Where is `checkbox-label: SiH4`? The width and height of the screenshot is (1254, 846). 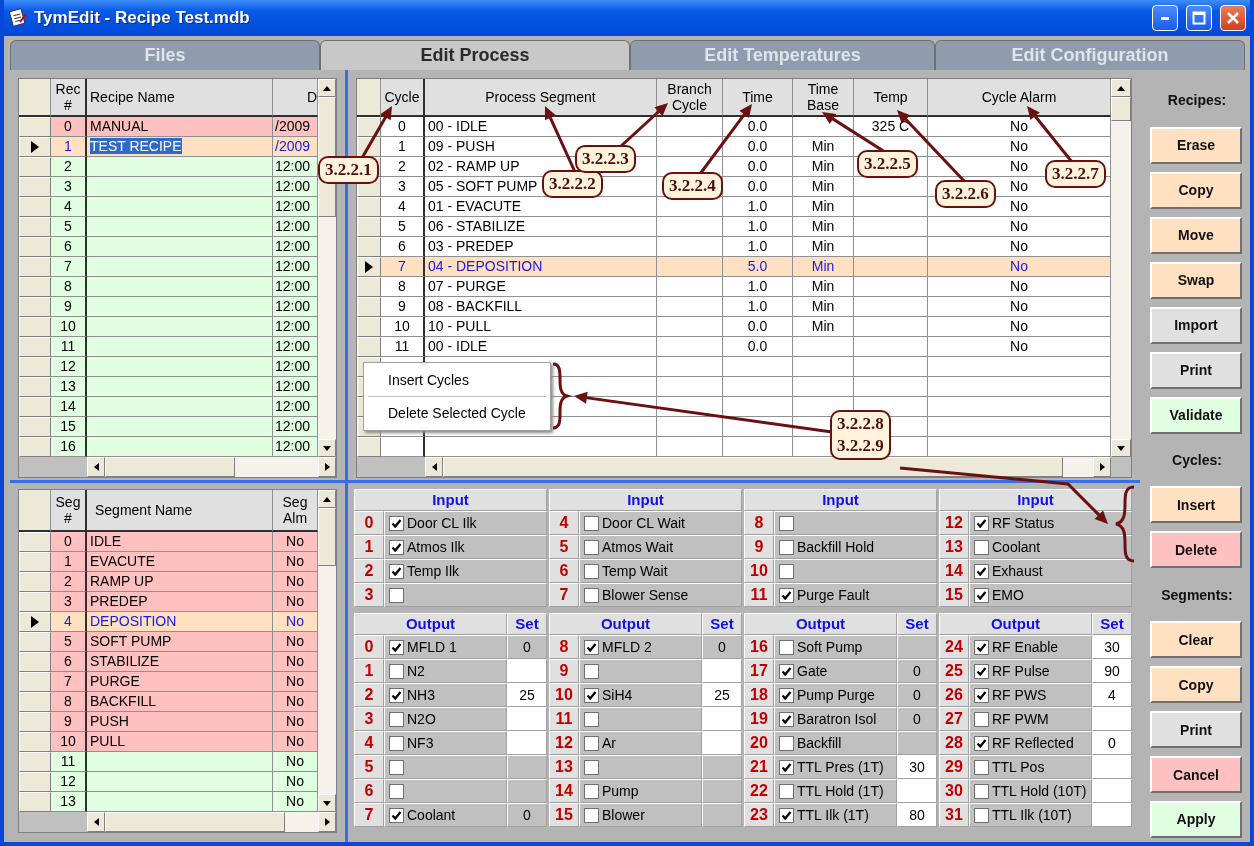
checkbox-label: SiH4 is located at coordinates (617, 695).